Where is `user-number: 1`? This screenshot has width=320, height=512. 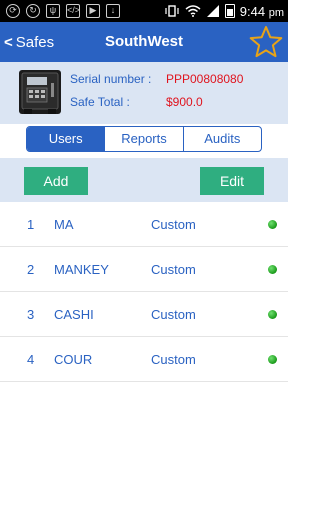 user-number: 1 is located at coordinates (31, 224).